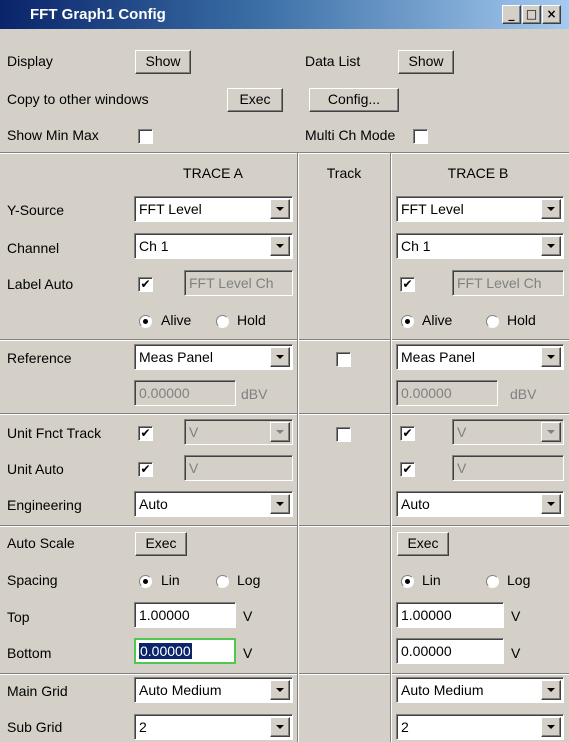 The image size is (569, 742). I want to click on show-min-max-label: Show Min Max, so click(53, 135).